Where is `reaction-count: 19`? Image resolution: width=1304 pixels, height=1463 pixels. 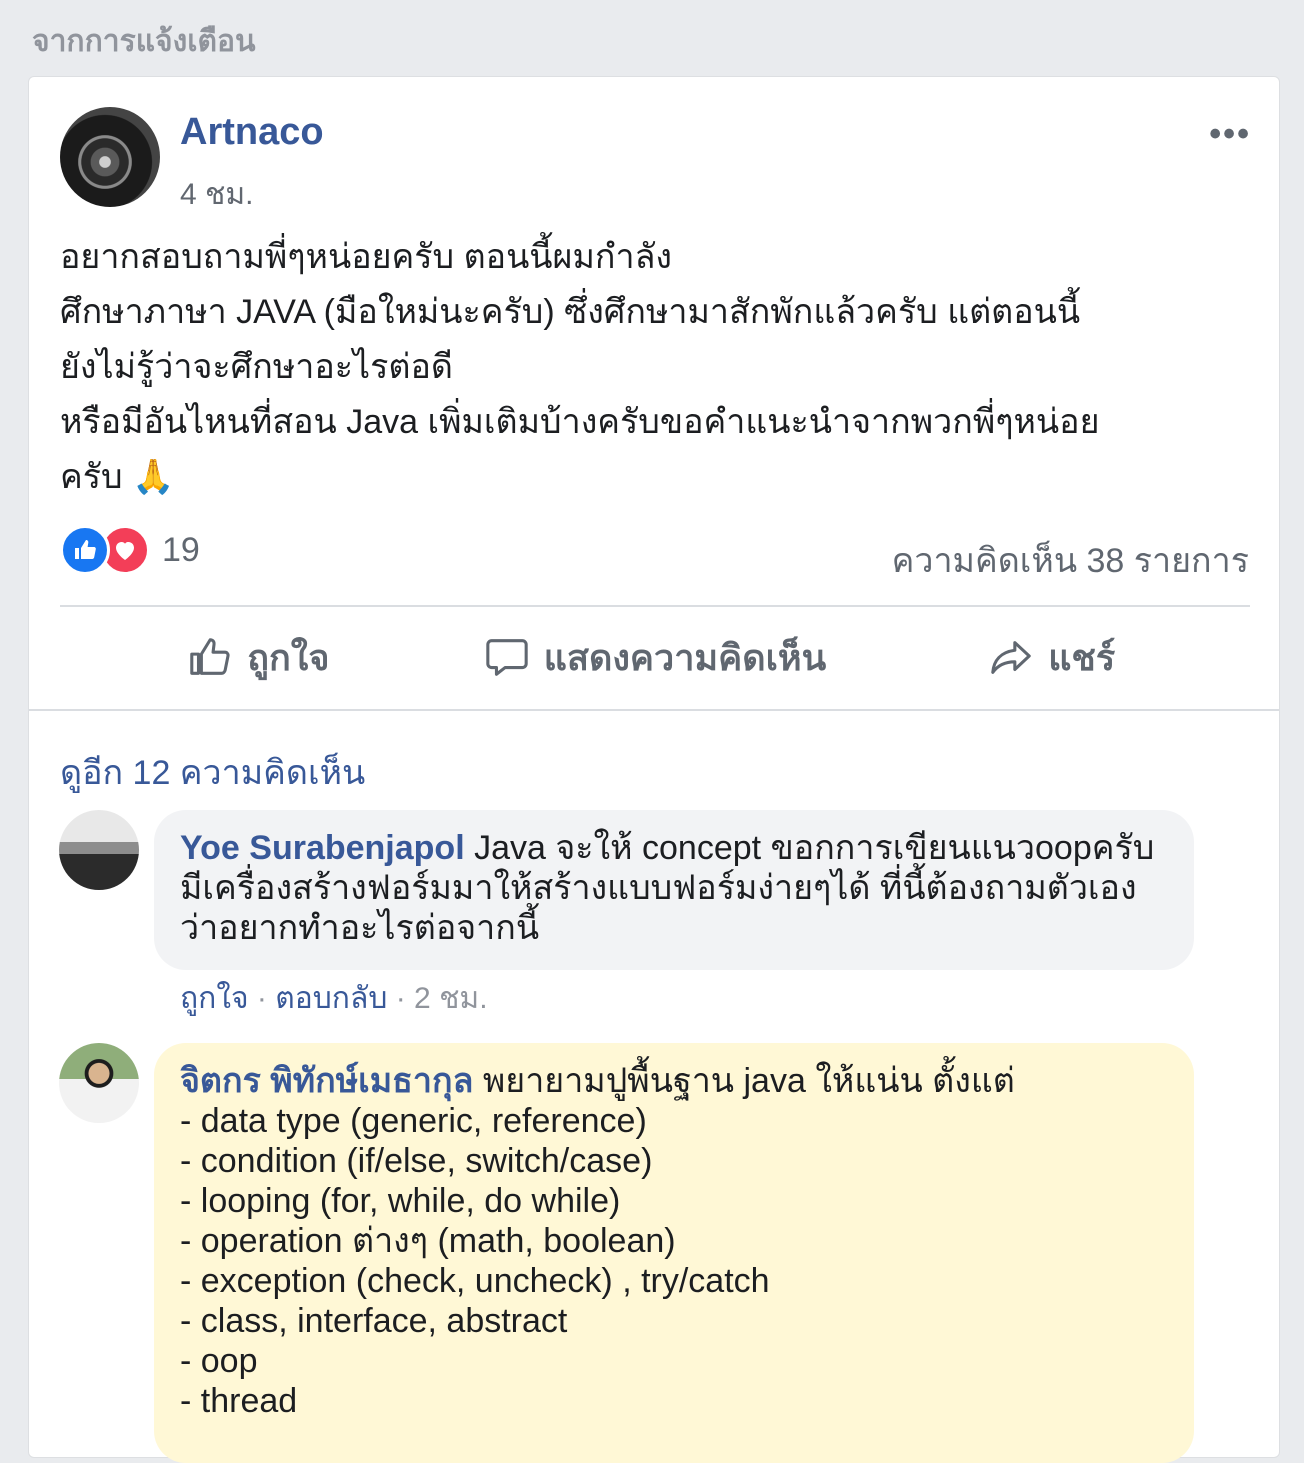
reaction-count: 19 is located at coordinates (181, 549).